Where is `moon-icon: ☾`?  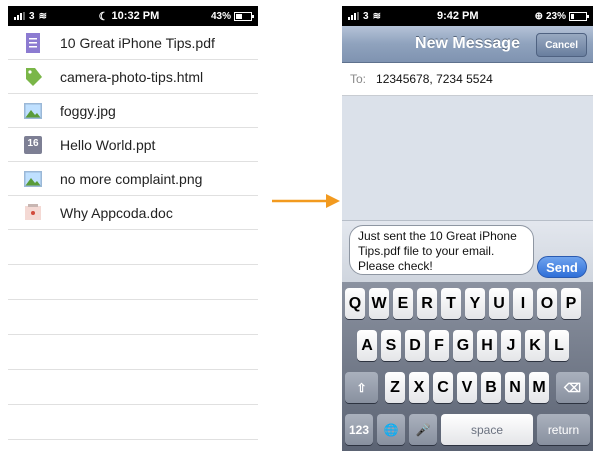 moon-icon: ☾ is located at coordinates (103, 16).